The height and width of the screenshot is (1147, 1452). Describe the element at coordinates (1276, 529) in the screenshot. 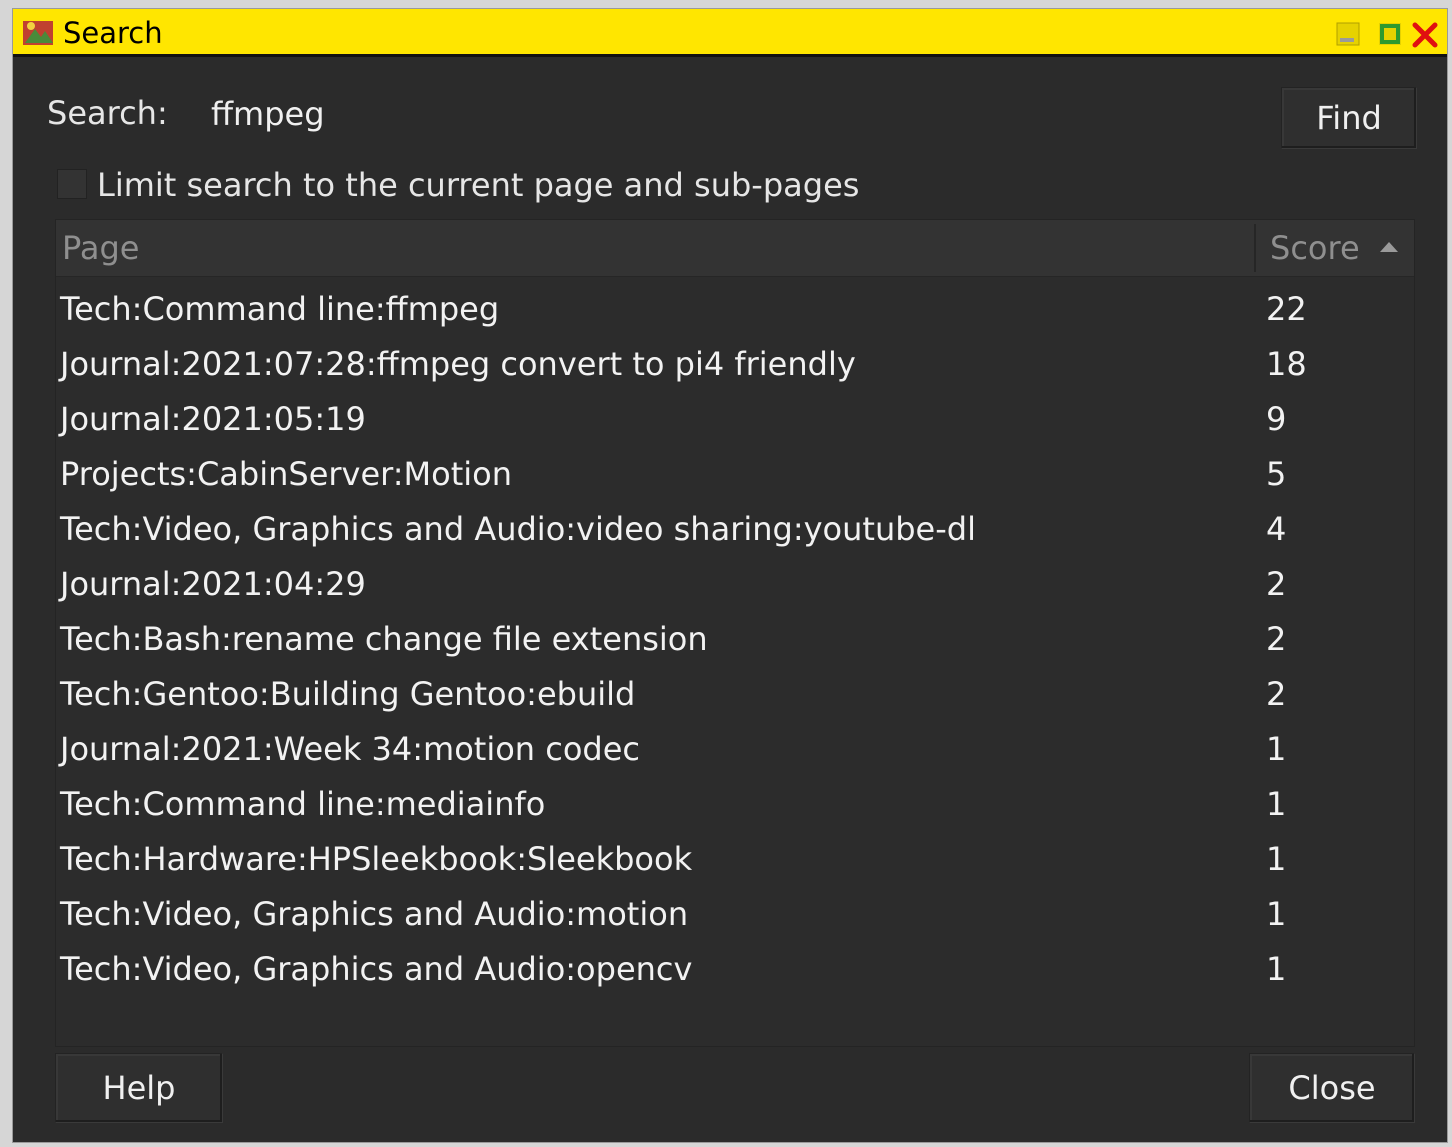

I see `result-score: 4` at that location.